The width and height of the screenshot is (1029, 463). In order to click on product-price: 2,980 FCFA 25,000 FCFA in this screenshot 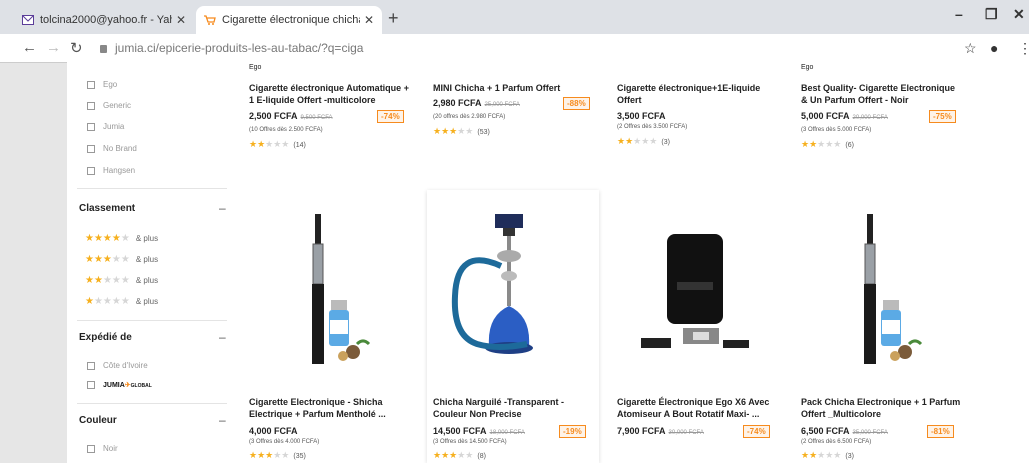, I will do `click(476, 103)`.